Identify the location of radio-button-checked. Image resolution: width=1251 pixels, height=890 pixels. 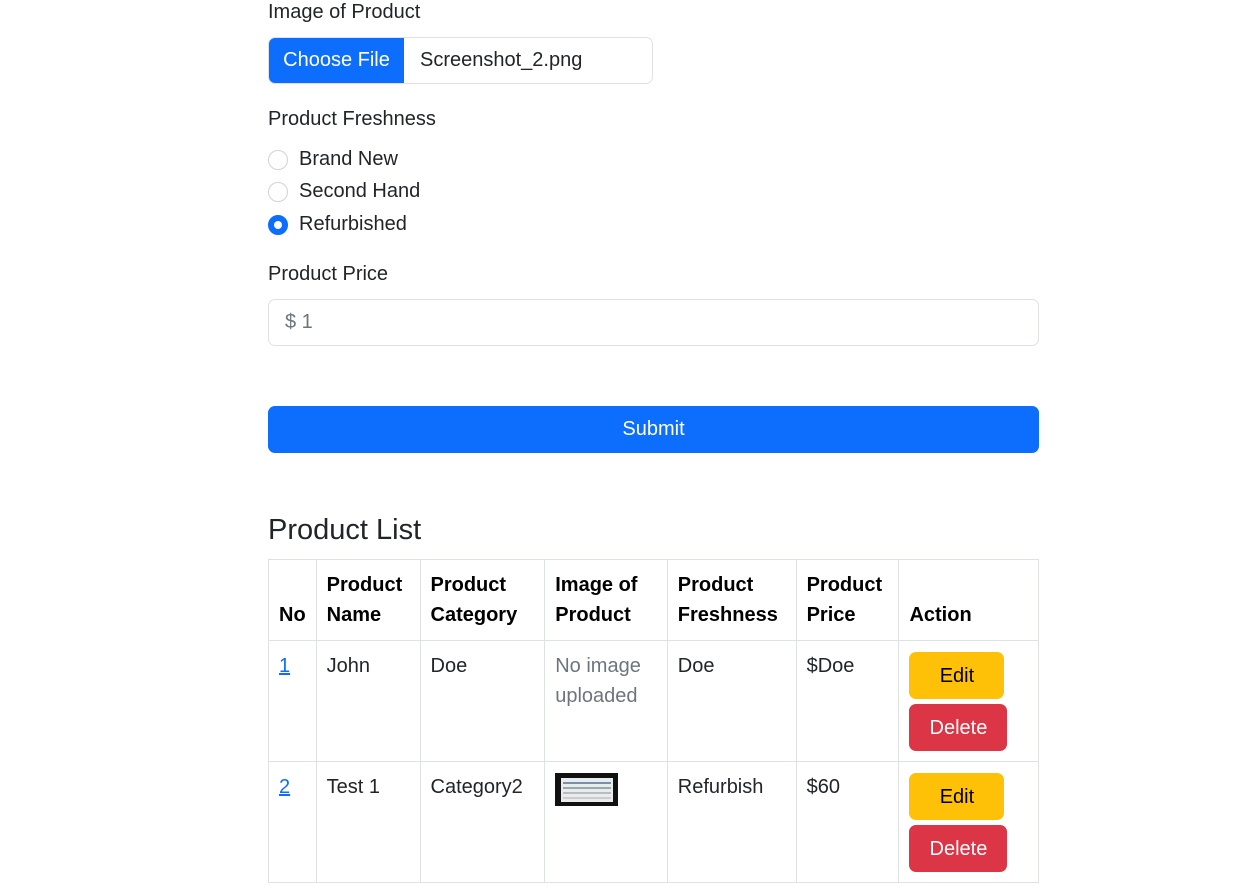
(278, 224).